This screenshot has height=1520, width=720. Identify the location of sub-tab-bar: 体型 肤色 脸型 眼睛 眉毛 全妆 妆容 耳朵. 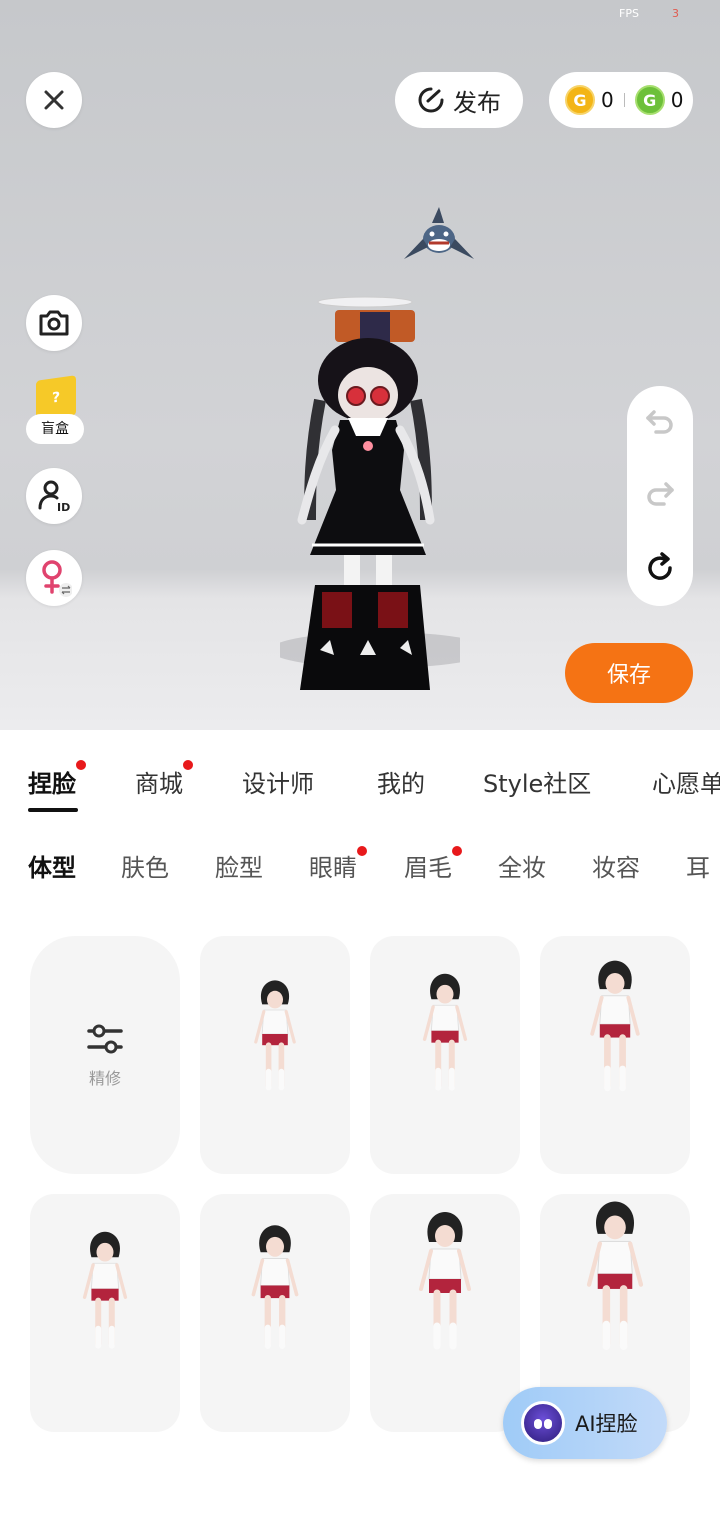
(360, 865).